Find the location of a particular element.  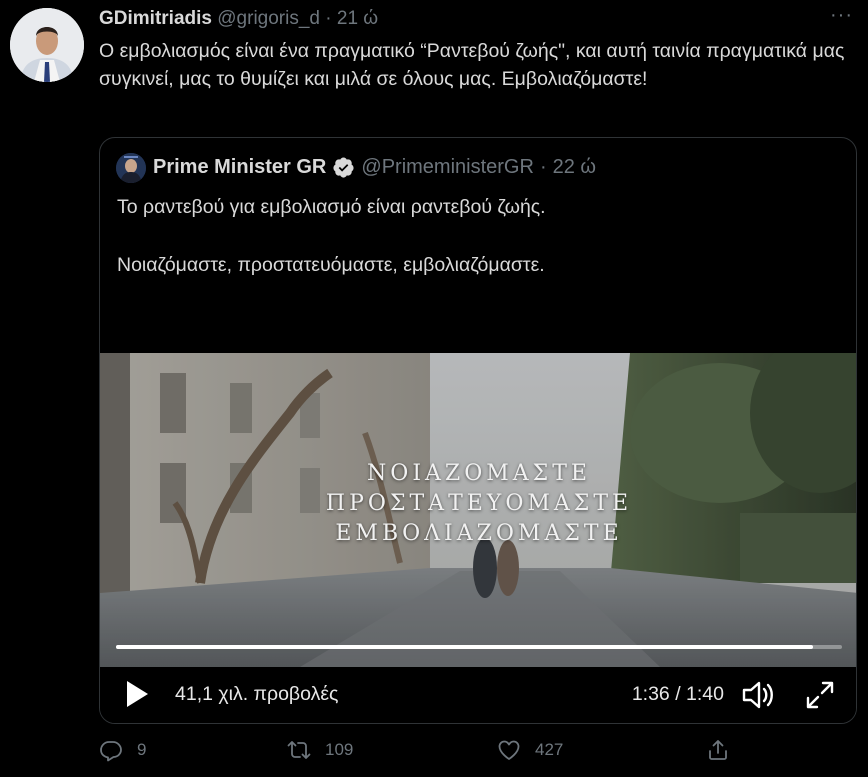

overlay-line-1: ΝΟΙΑΖΟΜΑΣΤΕ is located at coordinates (479, 473).